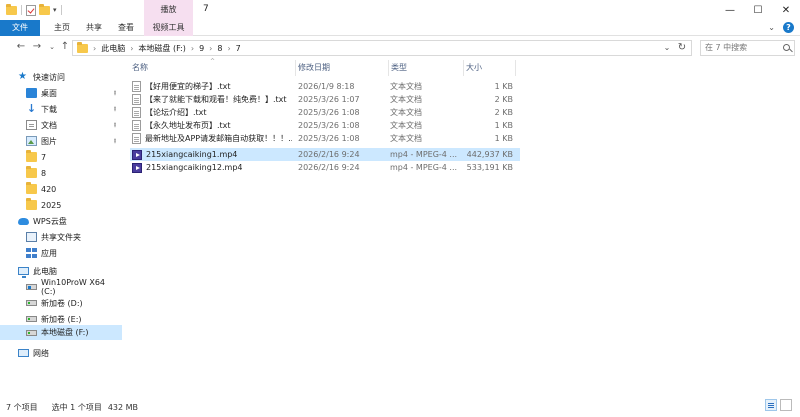 The height and width of the screenshot is (417, 800). I want to click on file-name: 【论坛介绍】.txt, so click(176, 112).